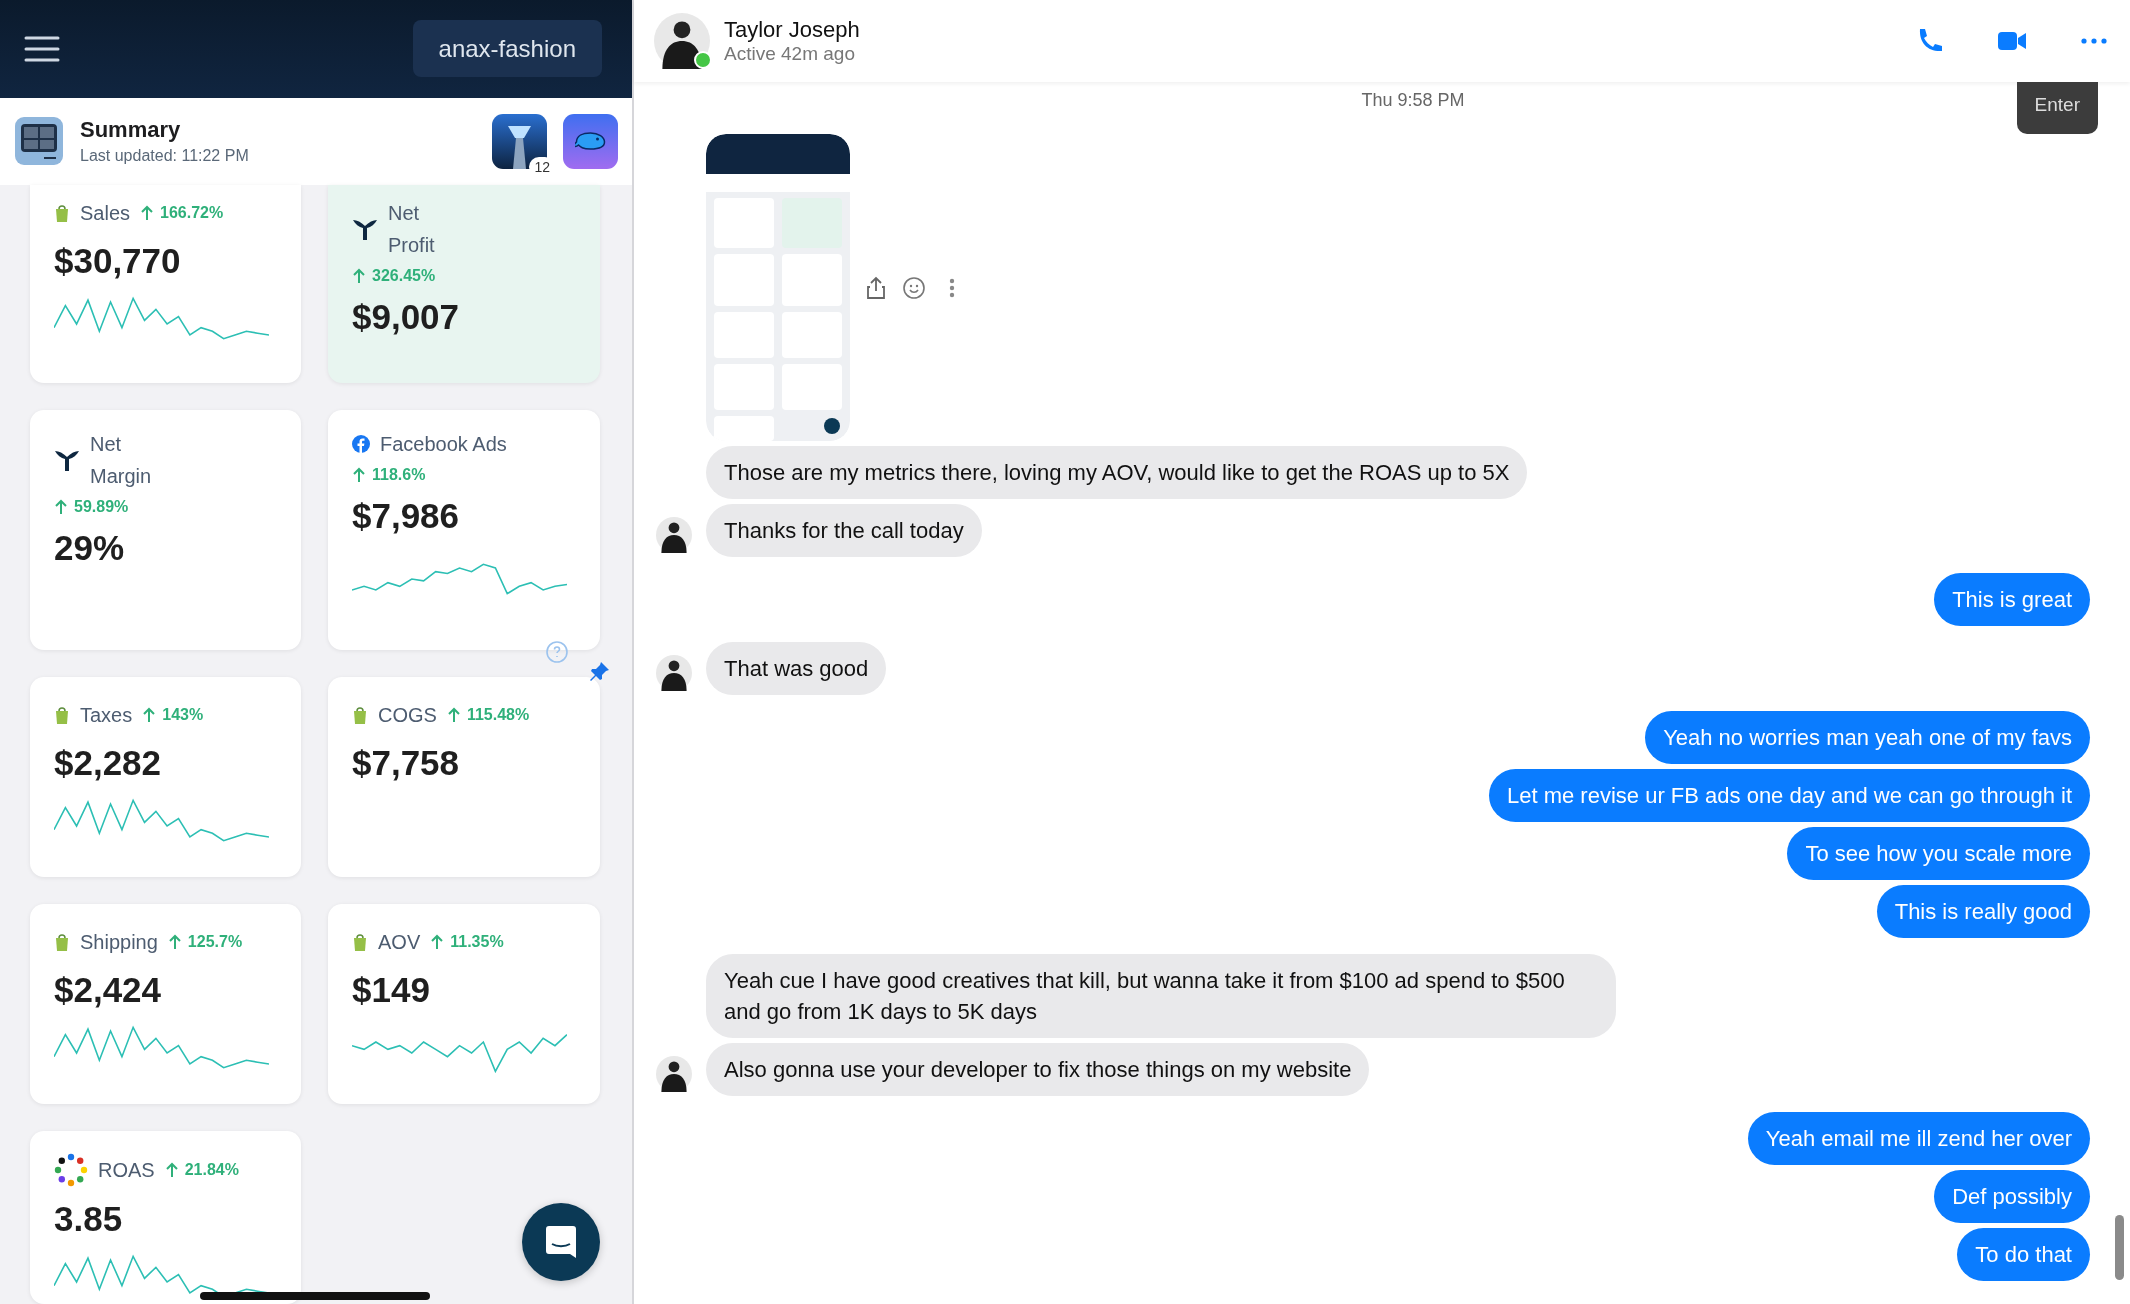 The height and width of the screenshot is (1304, 2130). Describe the element at coordinates (1938, 853) in the screenshot. I see `message-bubble: To see how you scale more` at that location.